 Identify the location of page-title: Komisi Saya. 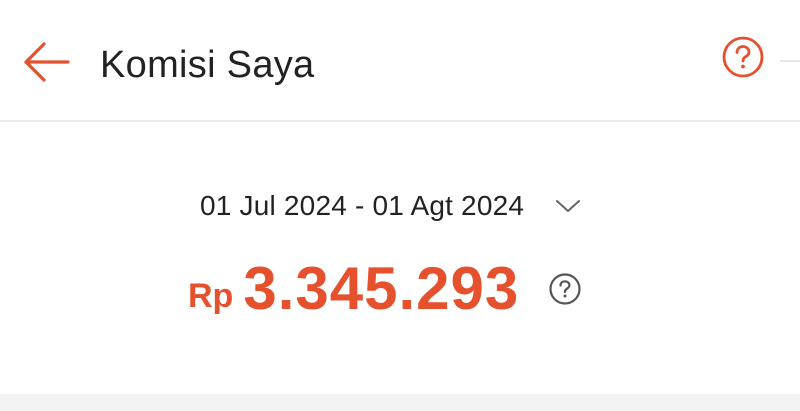
(207, 65).